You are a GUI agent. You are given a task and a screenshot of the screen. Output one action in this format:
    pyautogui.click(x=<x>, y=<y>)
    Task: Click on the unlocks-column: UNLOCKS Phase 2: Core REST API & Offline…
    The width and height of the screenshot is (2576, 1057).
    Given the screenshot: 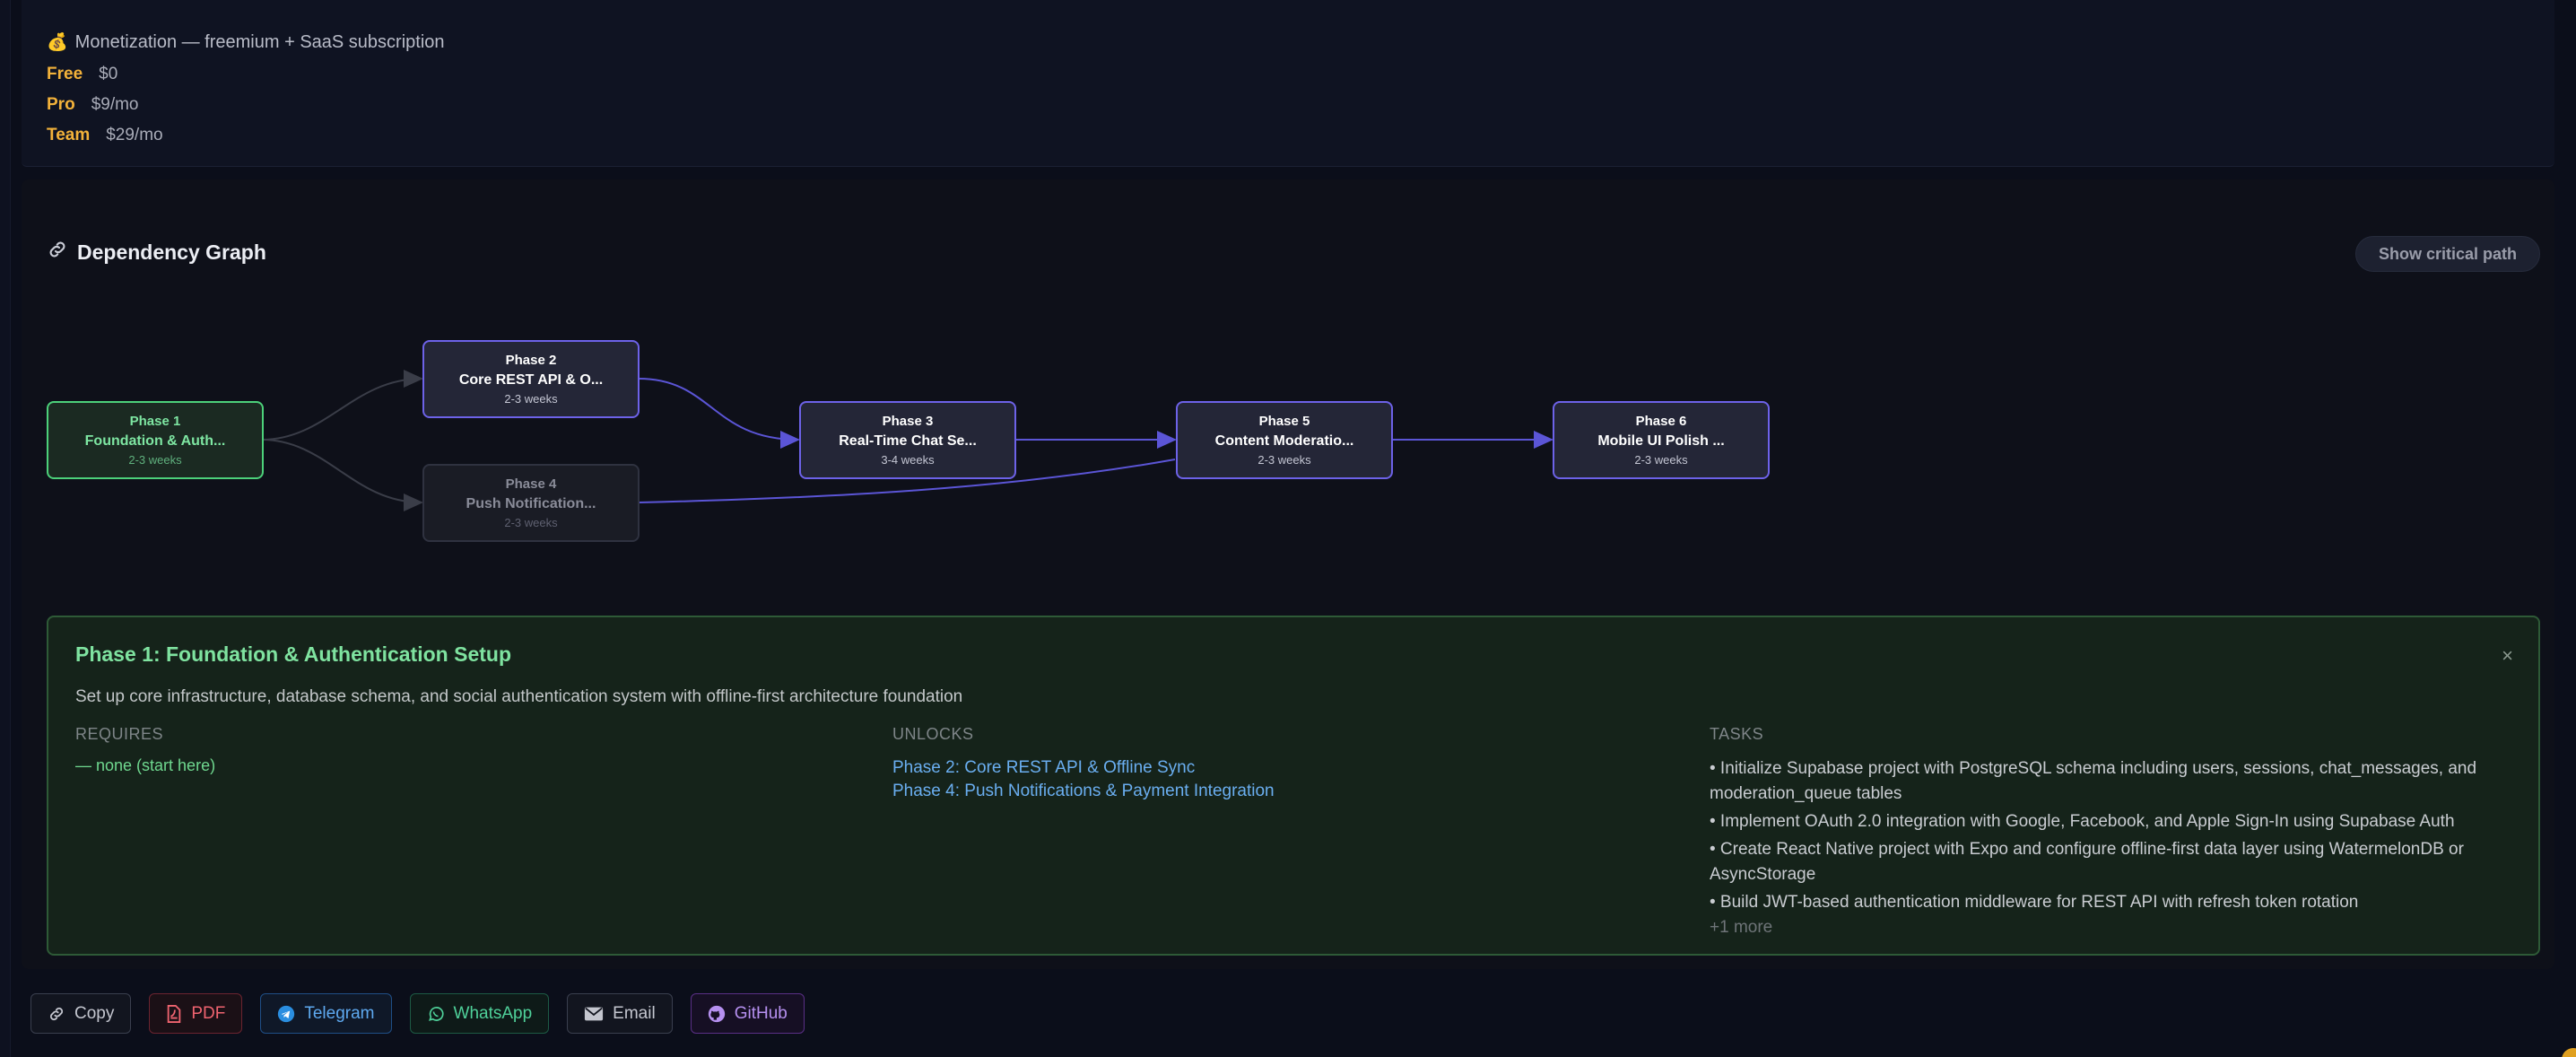 What is the action you would take?
    pyautogui.click(x=1287, y=764)
    